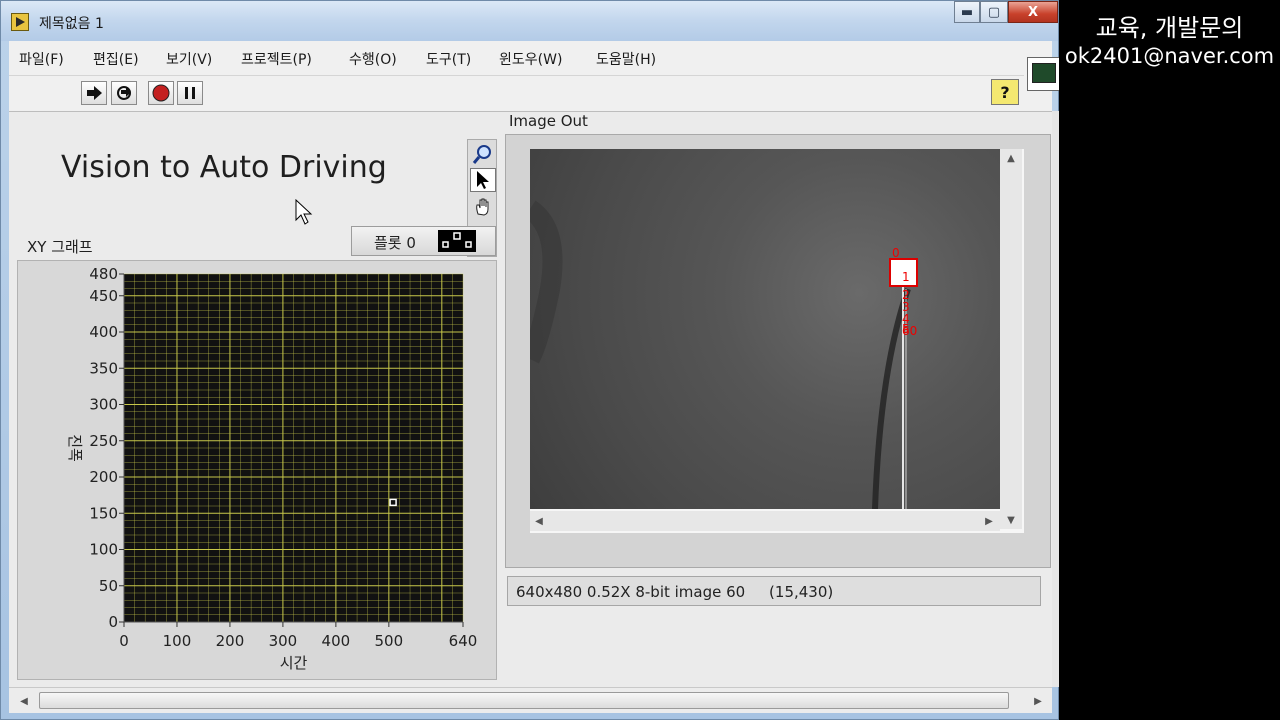  Describe the element at coordinates (103, 405) in the screenshot. I see `y-tick-label: 300` at that location.